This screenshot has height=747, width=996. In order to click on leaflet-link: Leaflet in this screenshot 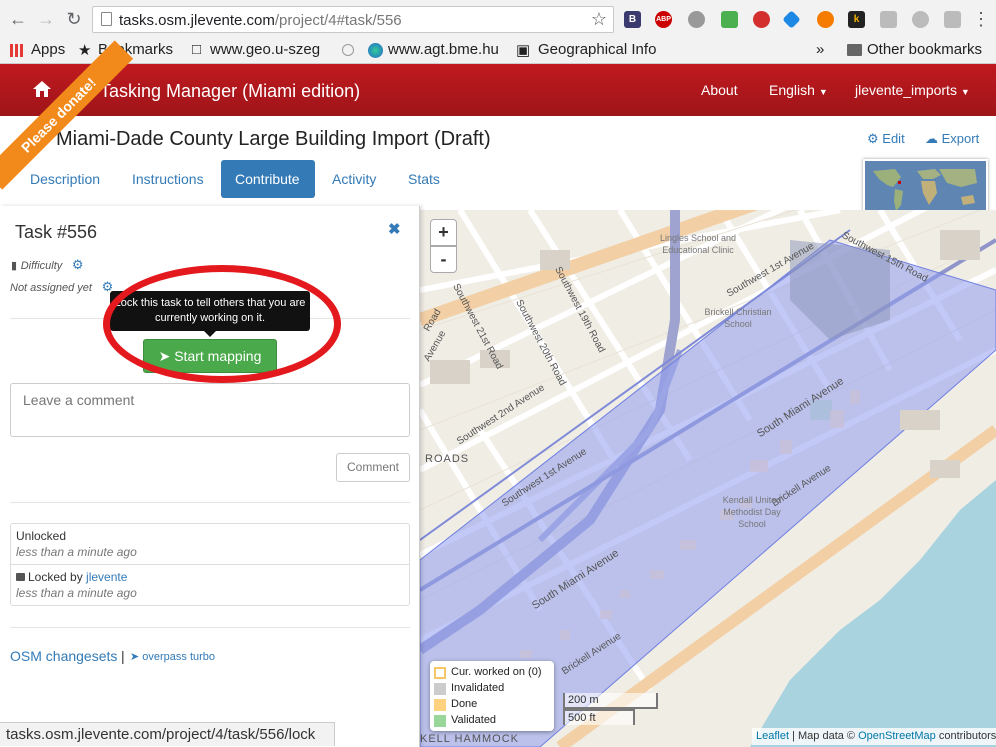, I will do `click(772, 736)`.